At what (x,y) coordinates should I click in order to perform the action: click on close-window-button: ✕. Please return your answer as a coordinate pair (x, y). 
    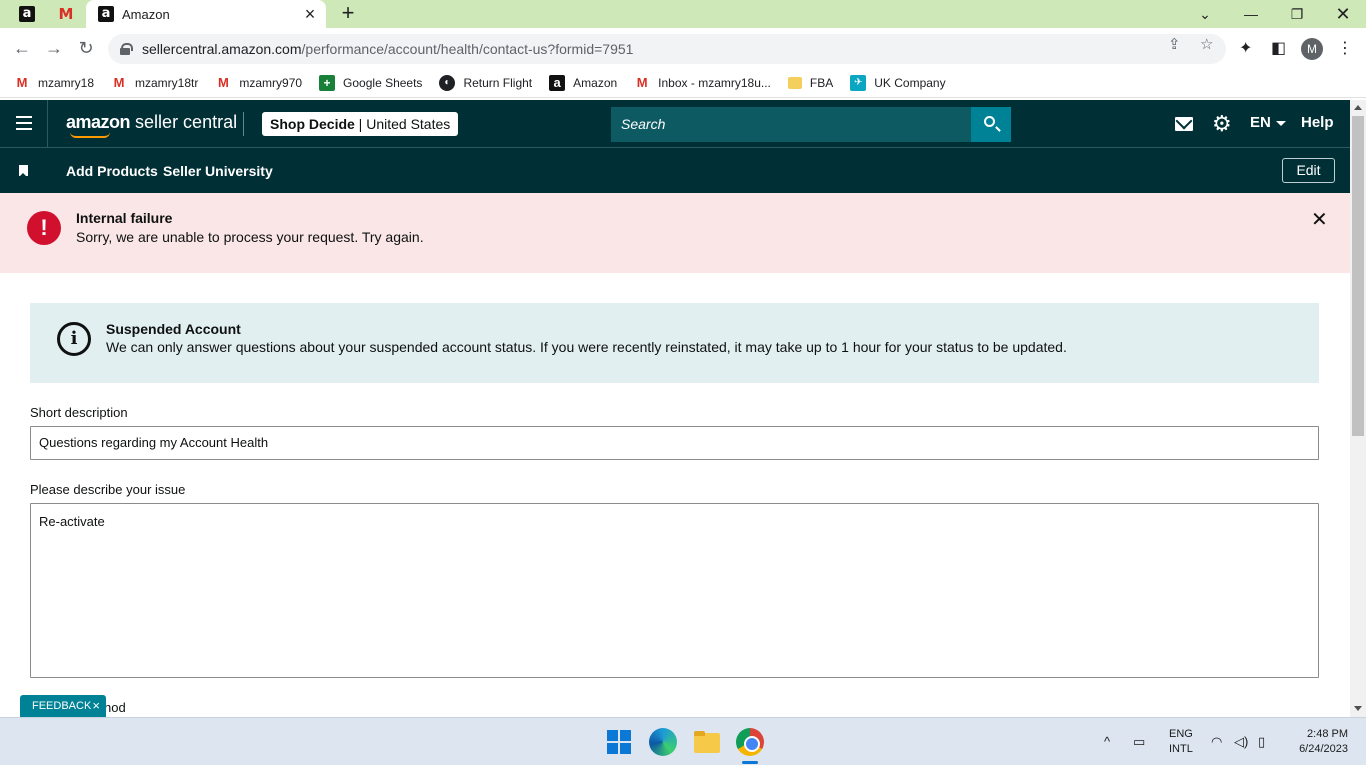
    Looking at the image, I should click on (1343, 14).